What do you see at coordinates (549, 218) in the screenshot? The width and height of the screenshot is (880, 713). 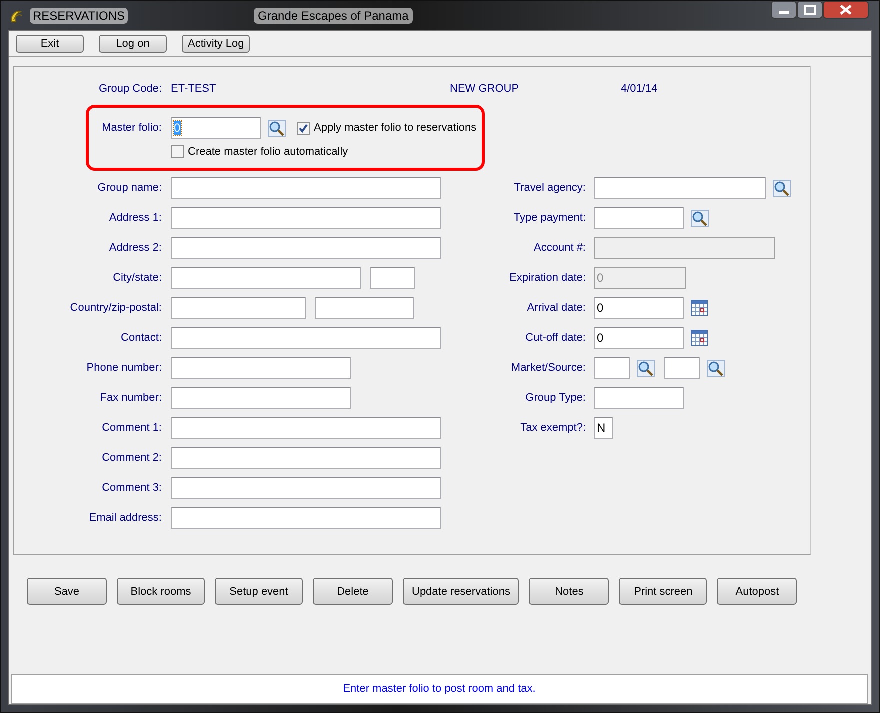 I see `field-label: Type payment:` at bounding box center [549, 218].